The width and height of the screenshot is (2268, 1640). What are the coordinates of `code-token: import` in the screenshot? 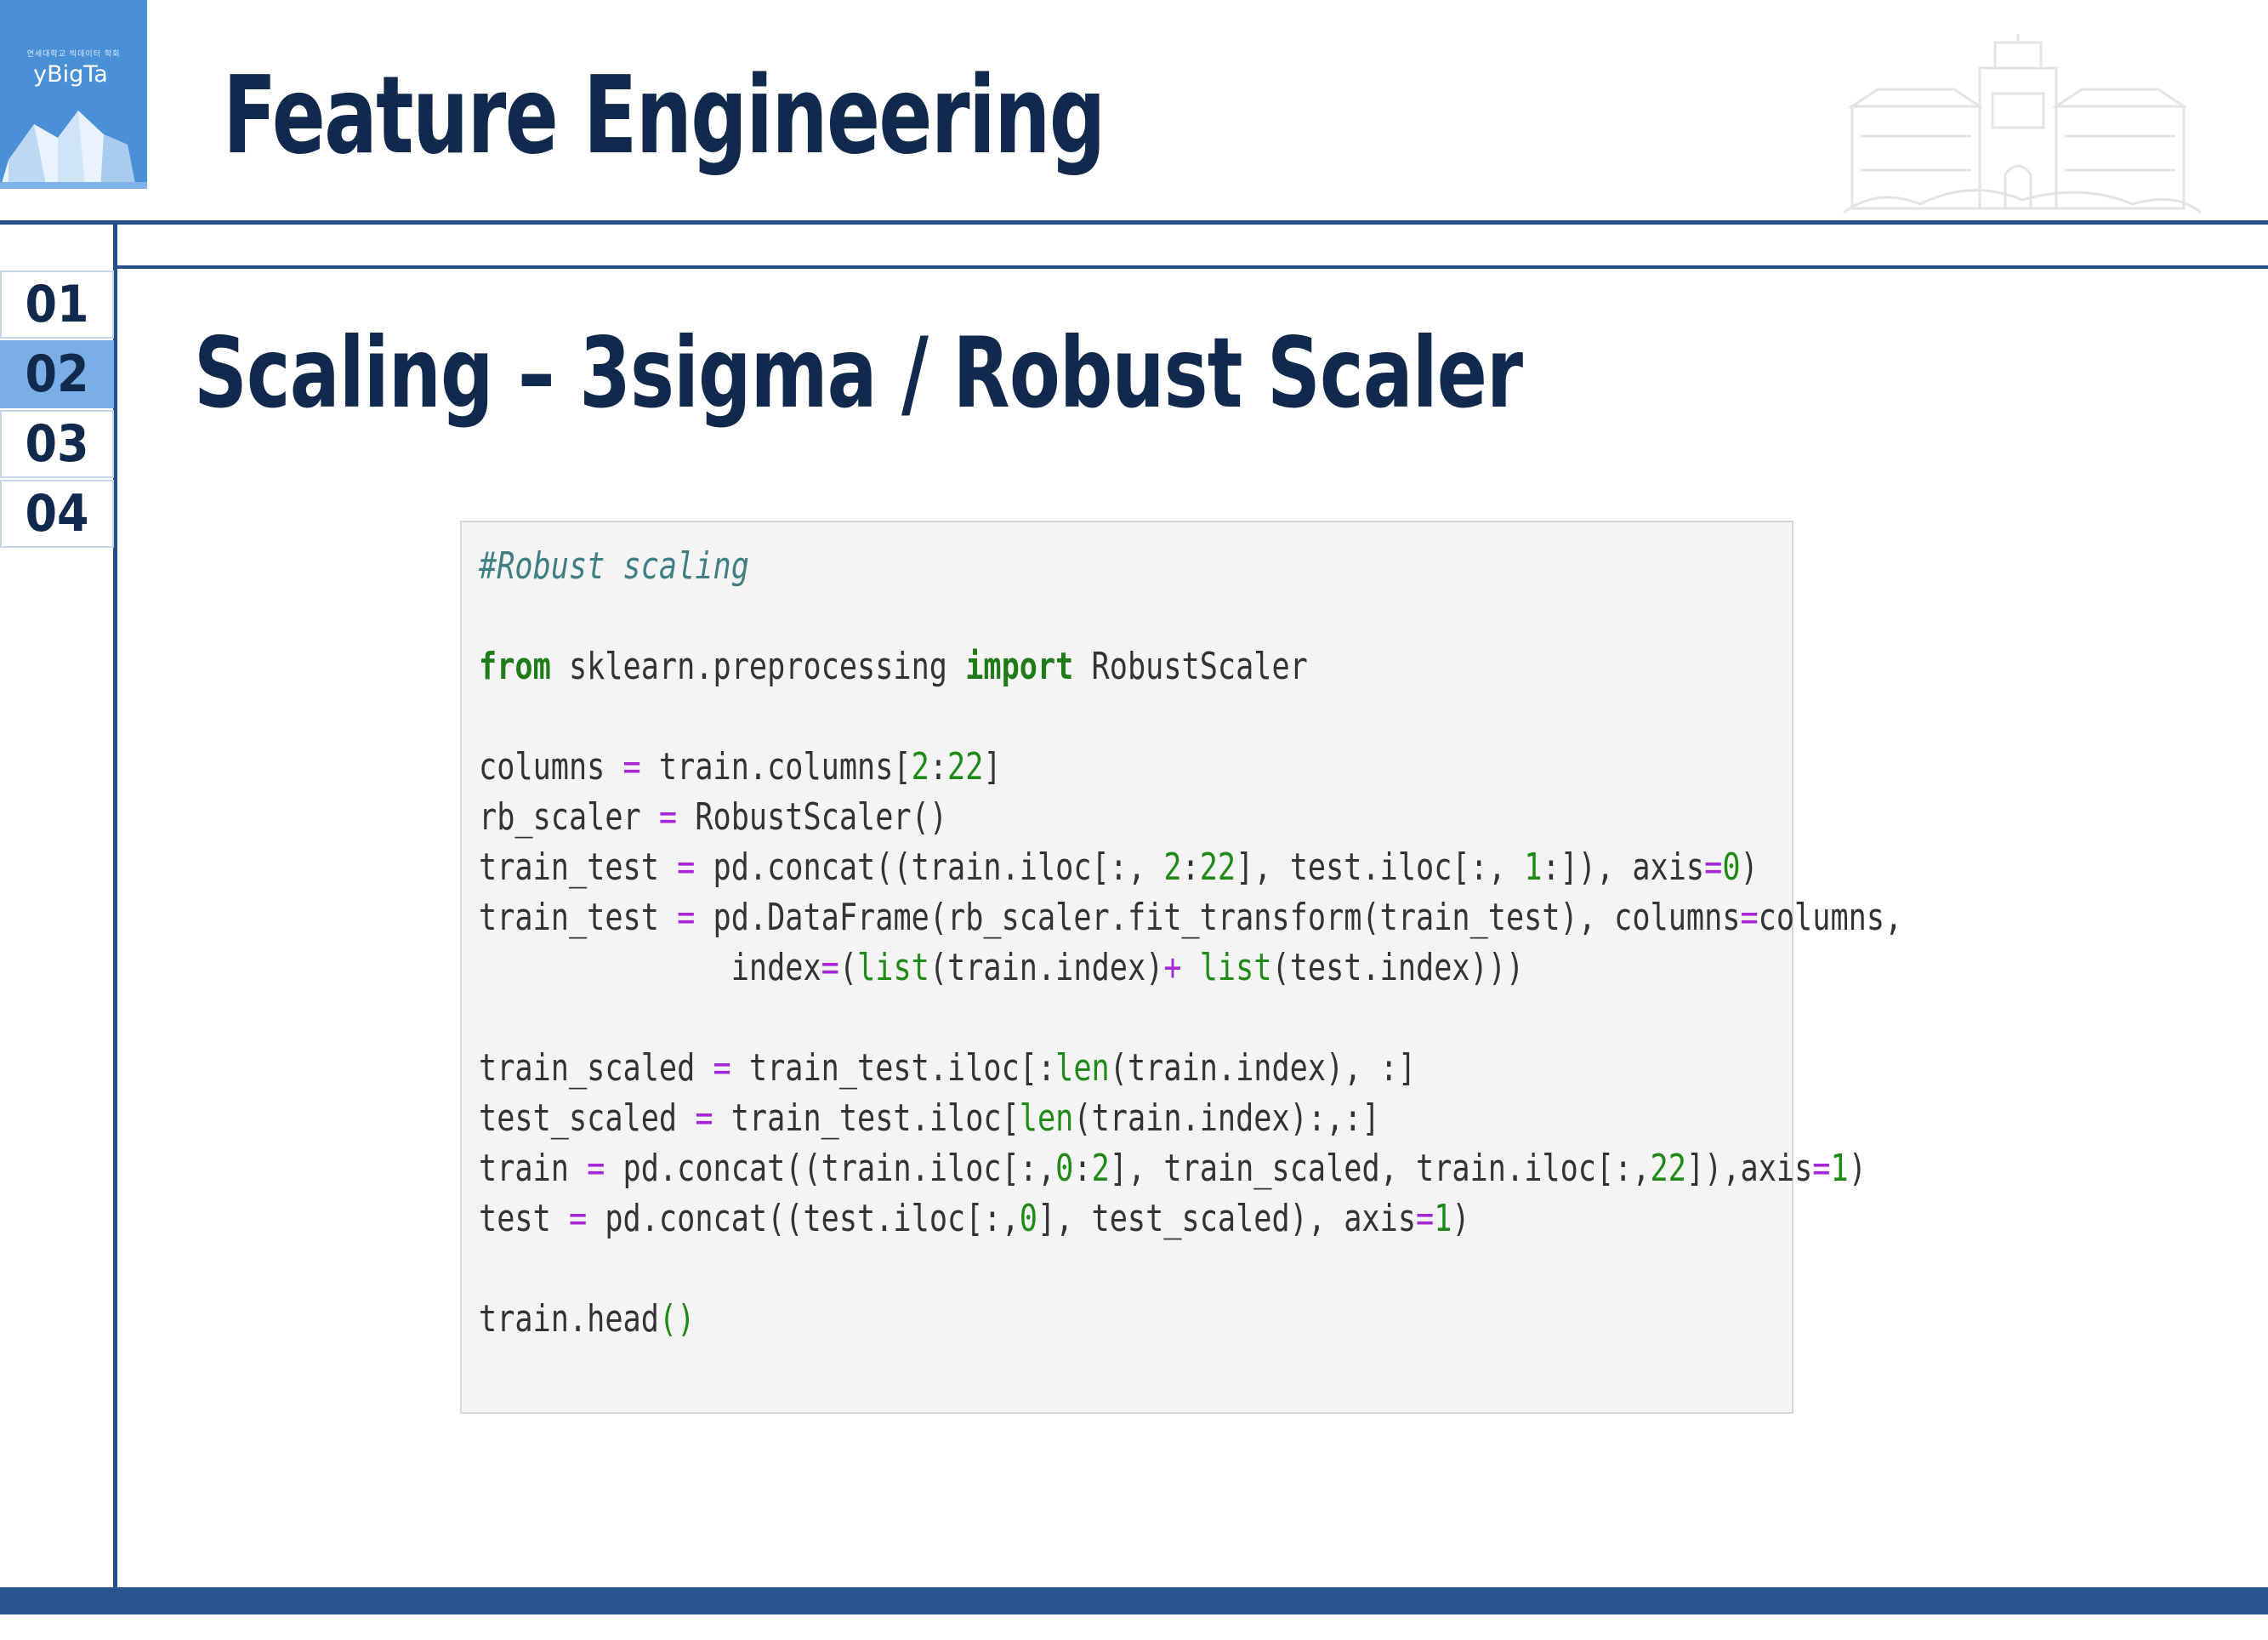 It's located at (1019, 666).